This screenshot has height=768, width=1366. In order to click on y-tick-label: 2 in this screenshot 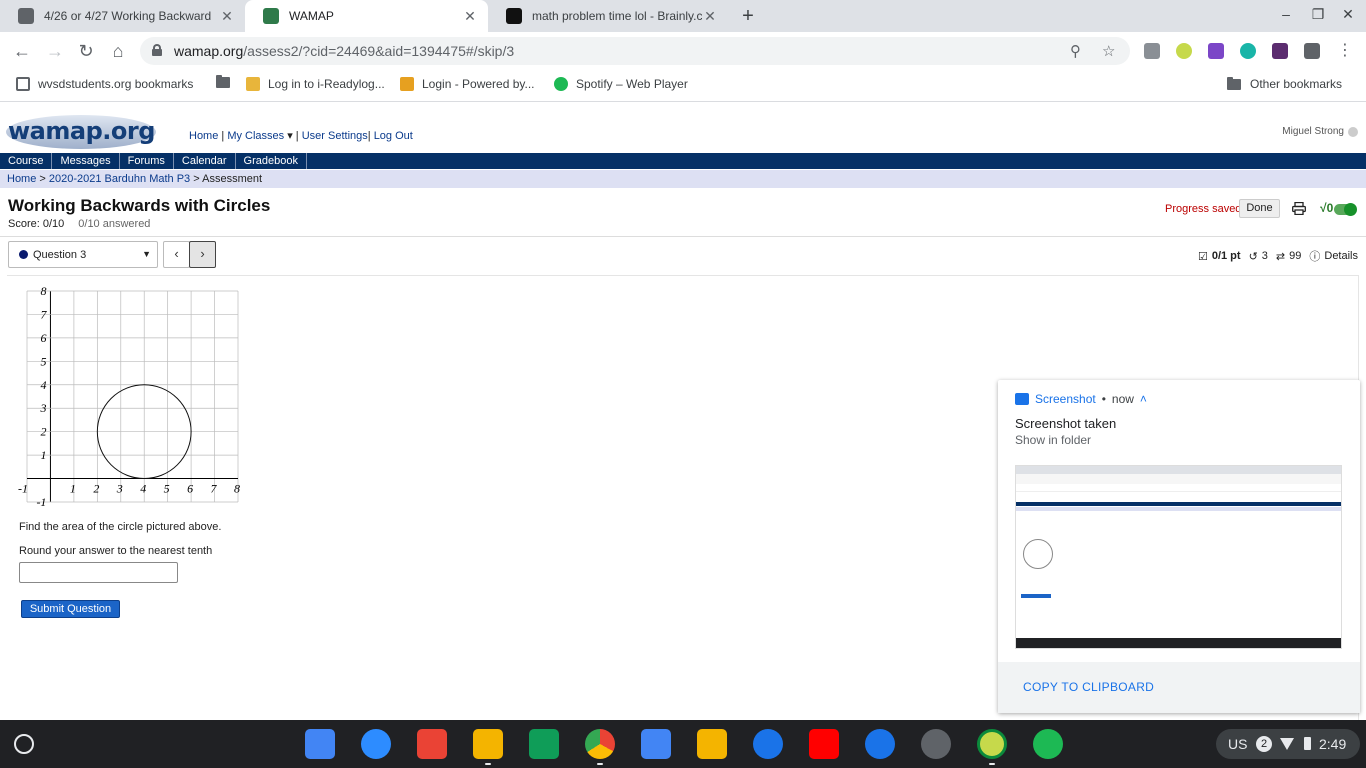, I will do `click(43, 432)`.